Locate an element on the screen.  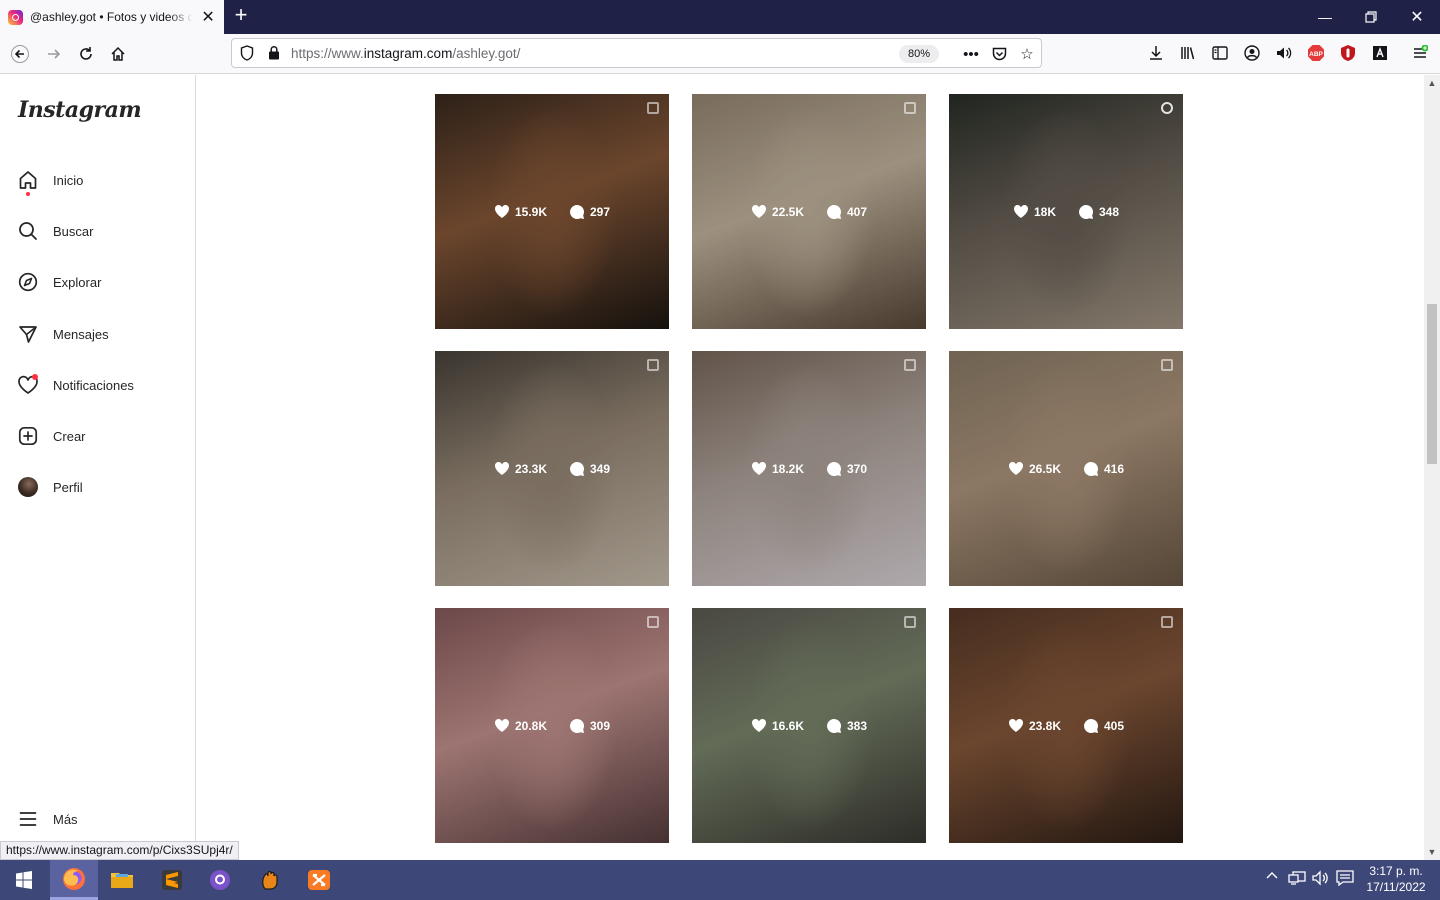
post-stats: 16.6K 383 is located at coordinates (809, 725).